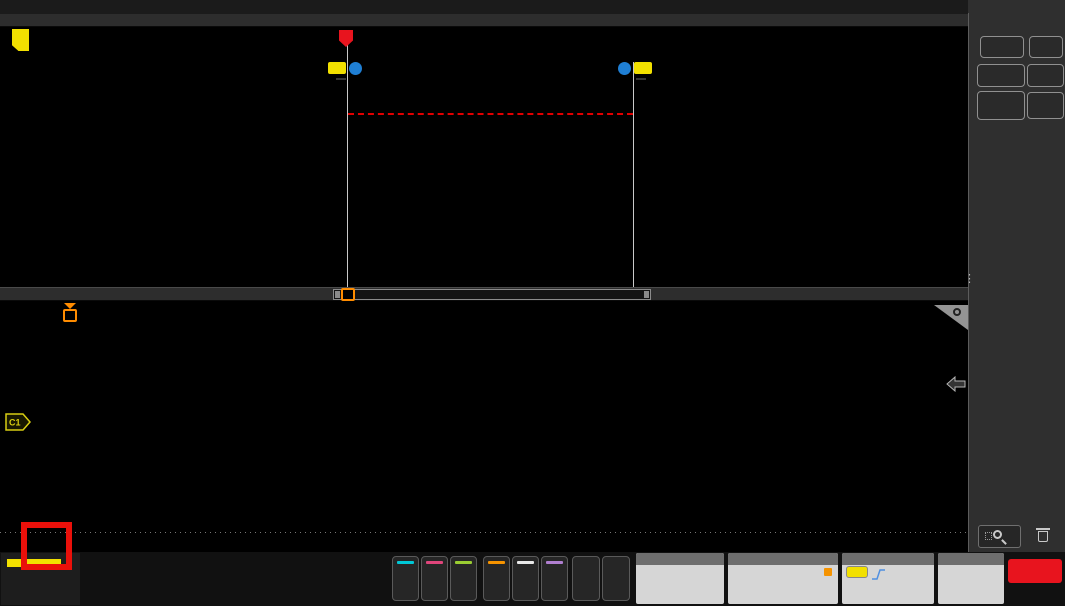 The height and width of the screenshot is (606, 1065). What do you see at coordinates (783, 559) in the screenshot?
I see `horizontal-panel-title` at bounding box center [783, 559].